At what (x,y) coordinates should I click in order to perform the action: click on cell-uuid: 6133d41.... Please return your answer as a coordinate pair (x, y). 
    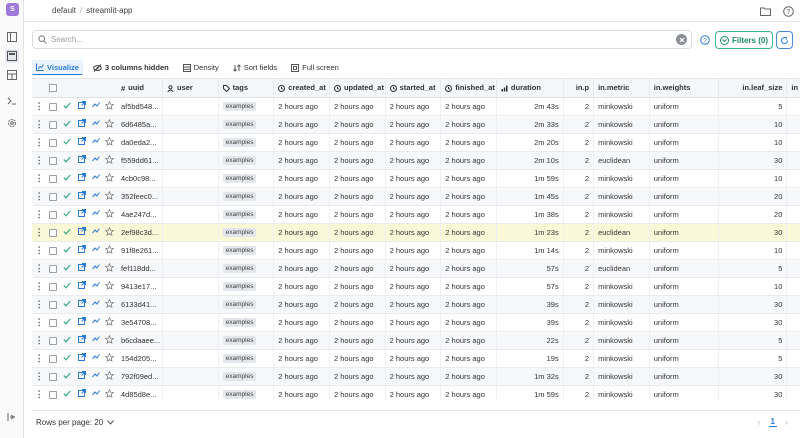
    Looking at the image, I should click on (139, 304).